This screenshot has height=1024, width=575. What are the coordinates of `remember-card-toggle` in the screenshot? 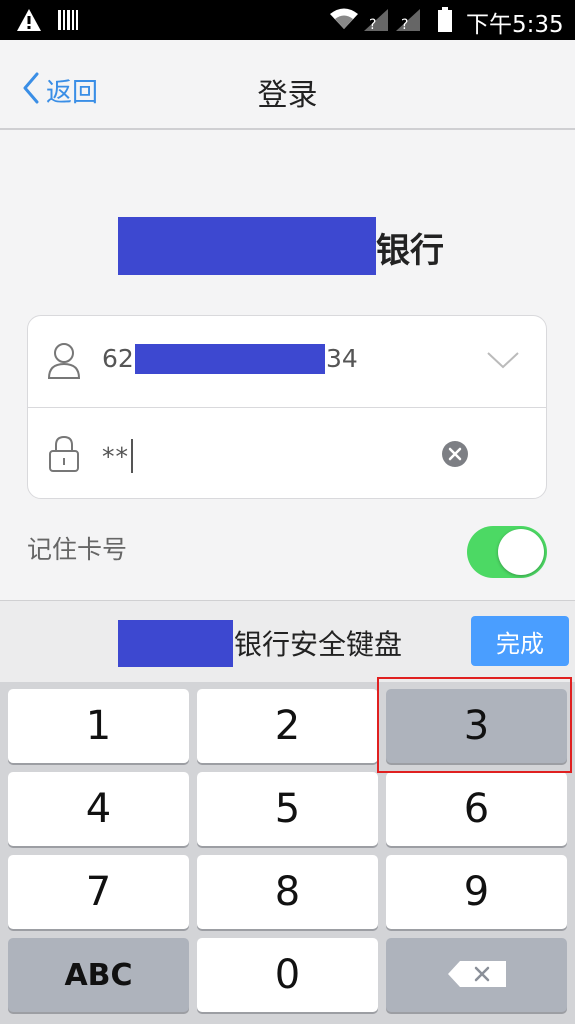 It's located at (507, 552).